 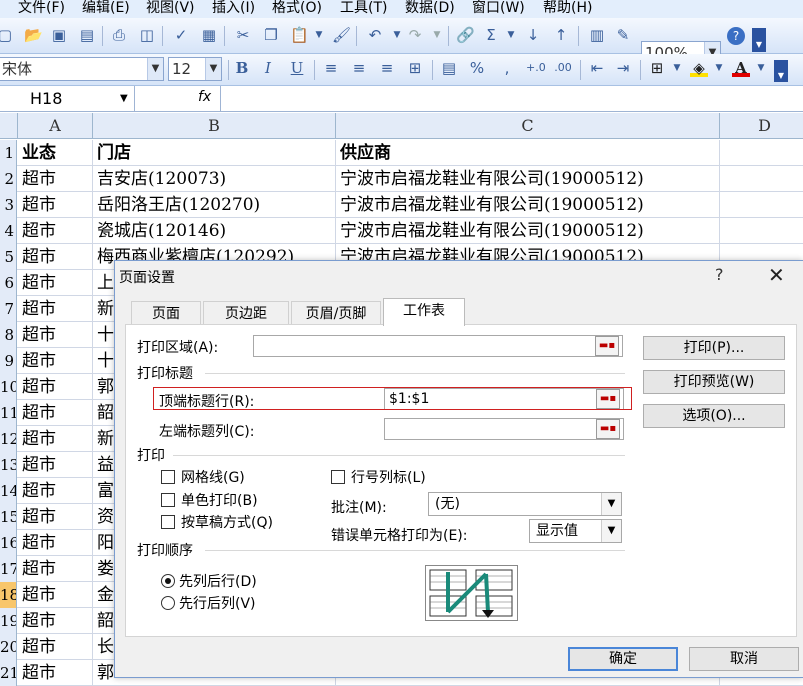 I want to click on cut-icon: ✂, so click(x=243, y=35).